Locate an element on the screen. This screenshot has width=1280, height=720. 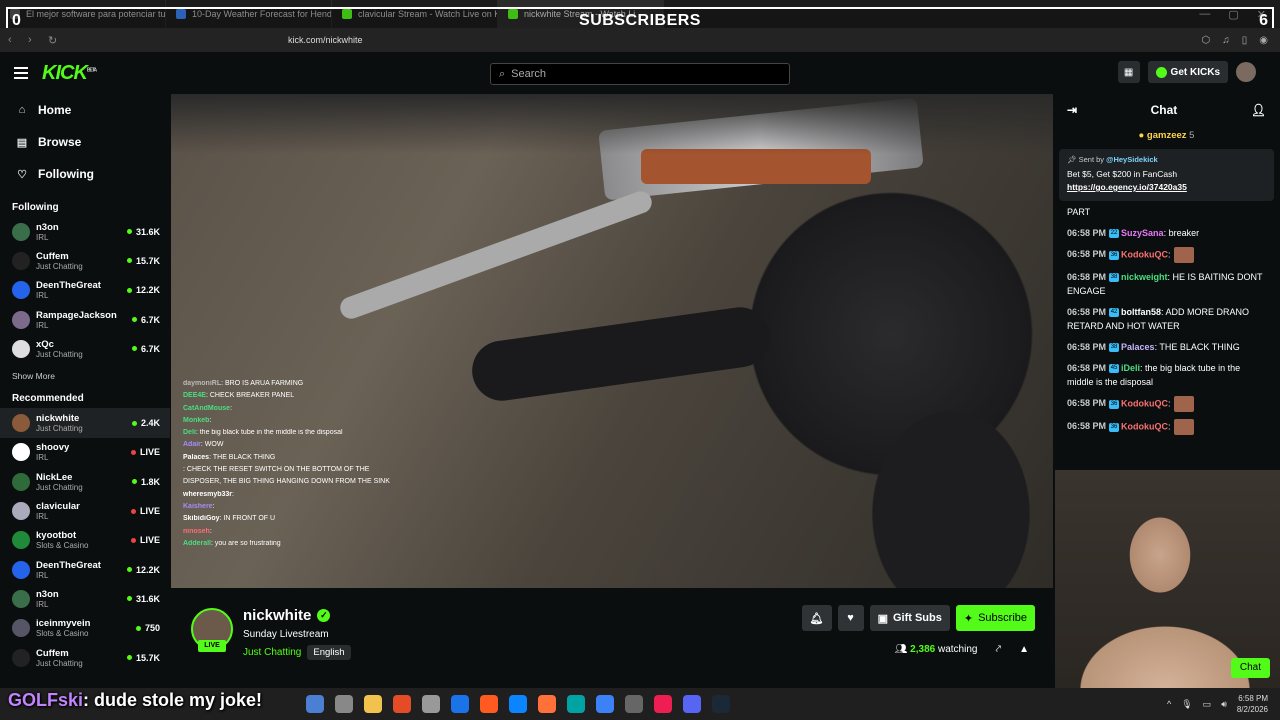
follow-heart-button: ♥ is located at coordinates (850, 618).